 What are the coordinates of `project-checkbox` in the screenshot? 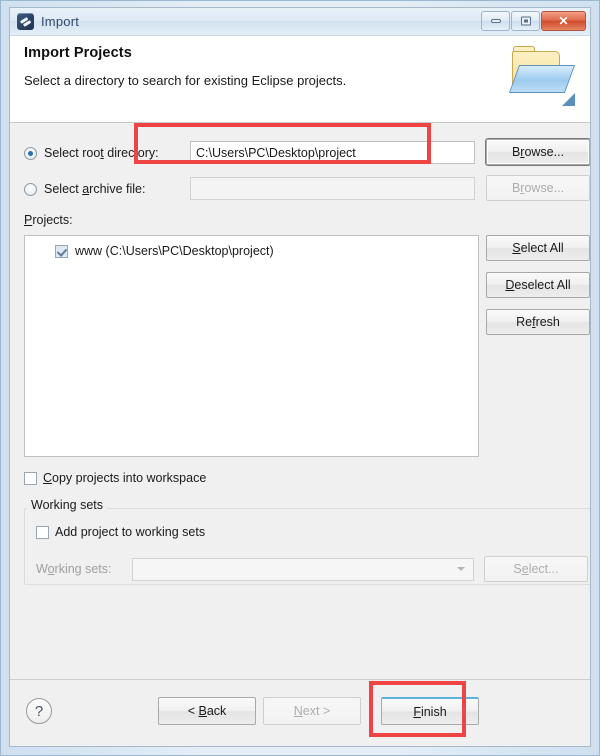 It's located at (61, 251).